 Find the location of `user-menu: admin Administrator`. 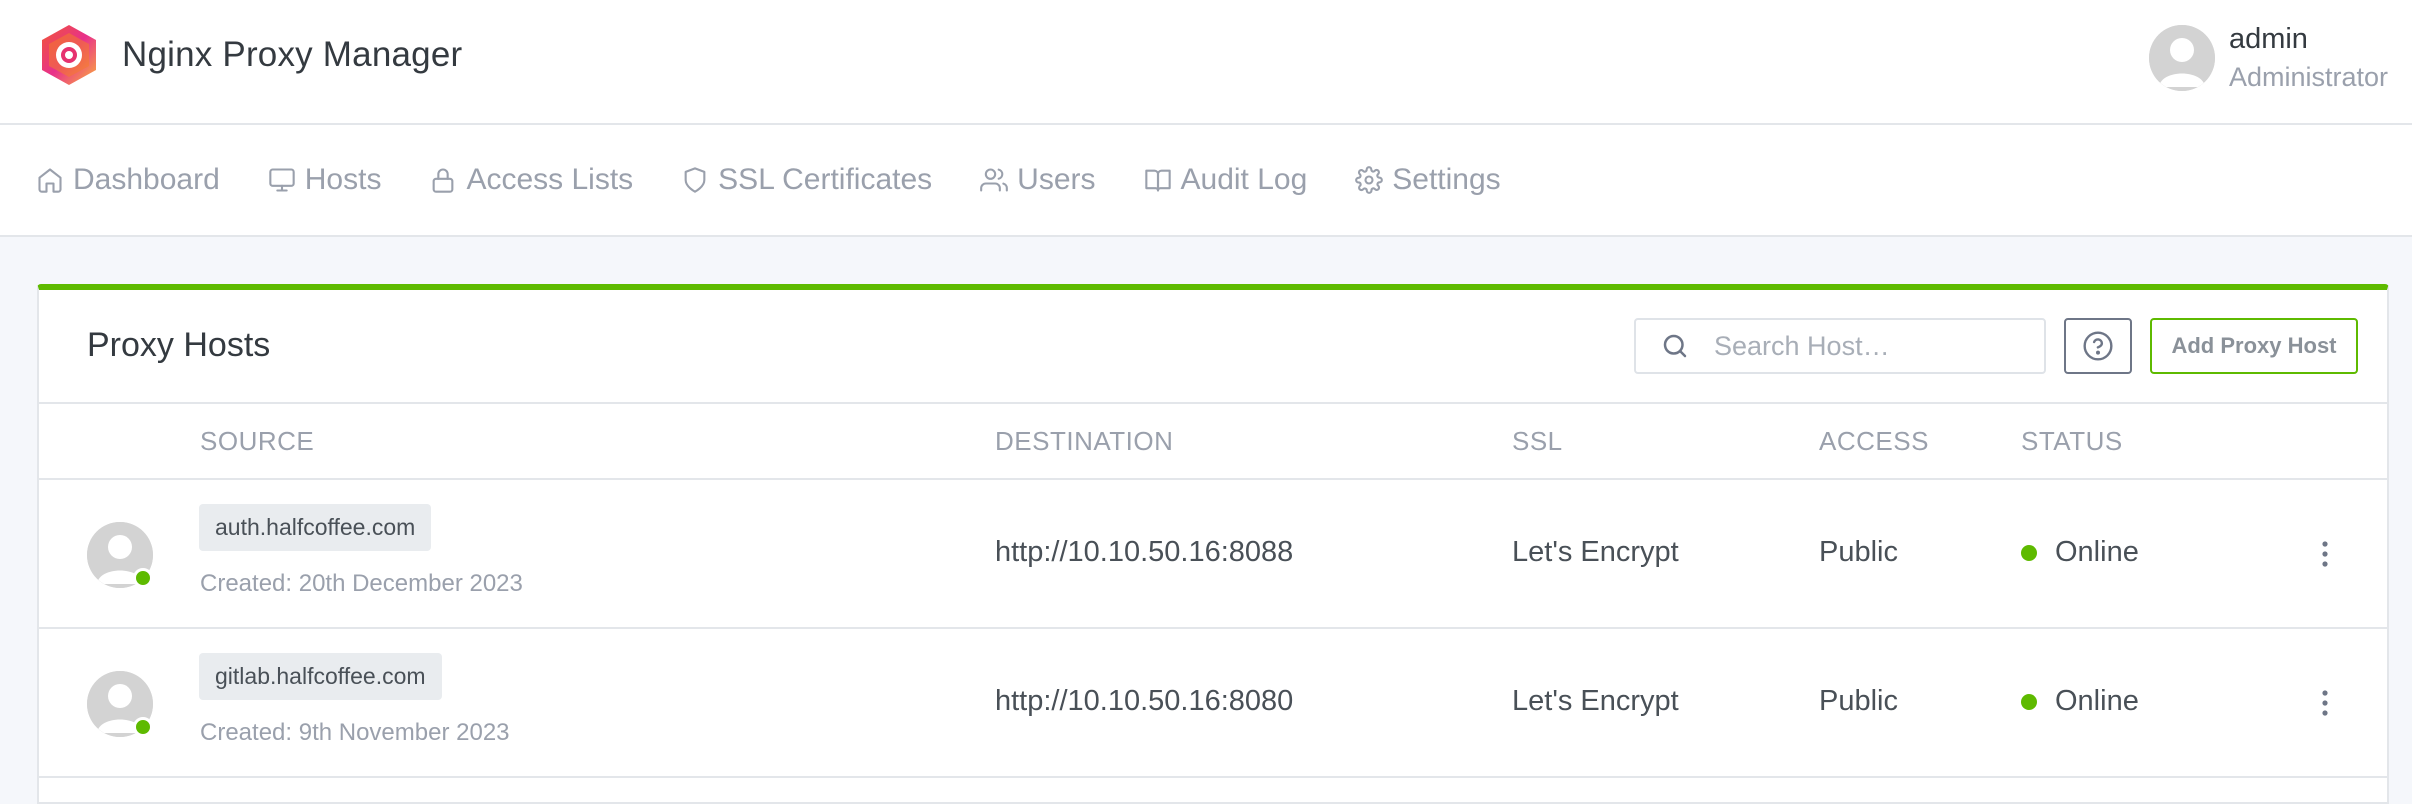

user-menu: admin Administrator is located at coordinates (2268, 57).